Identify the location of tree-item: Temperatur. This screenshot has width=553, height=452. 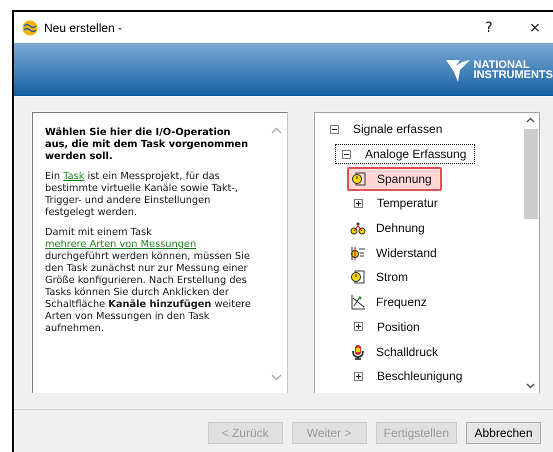
(397, 203).